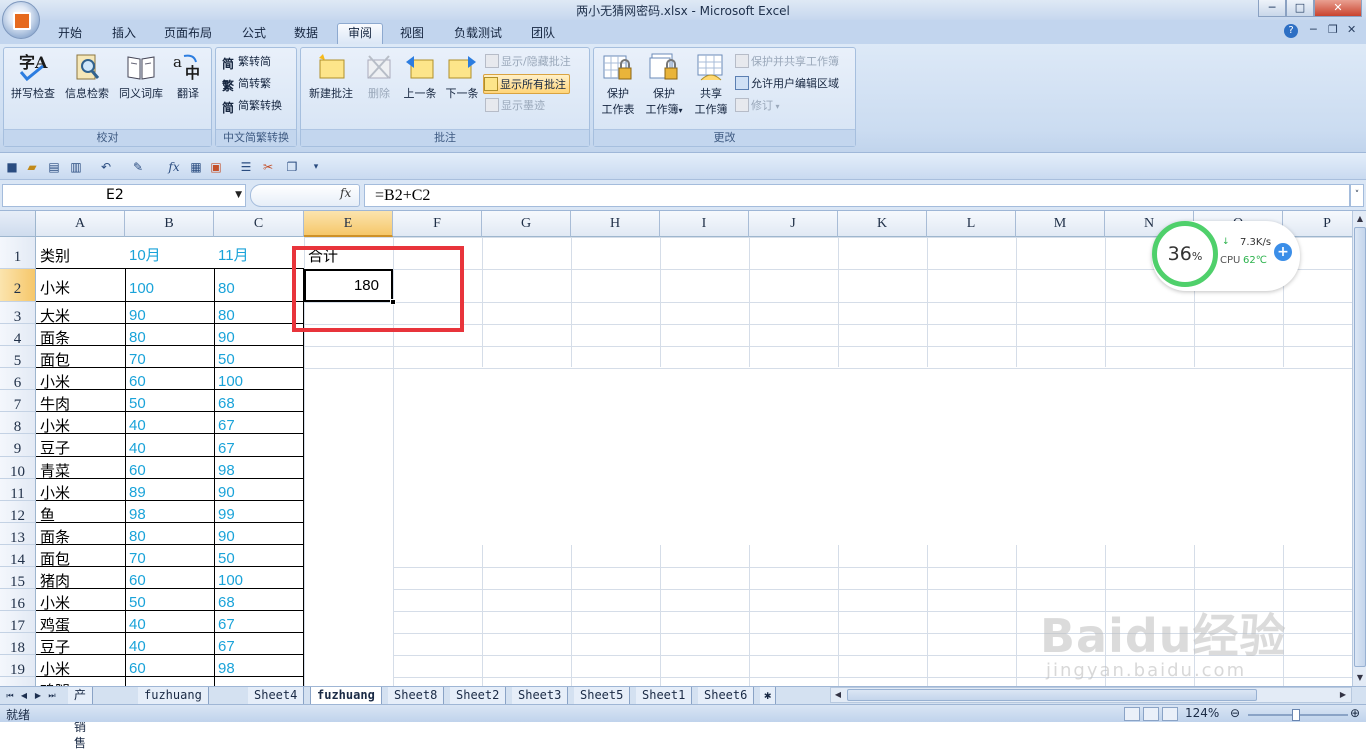  Describe the element at coordinates (80, 622) in the screenshot. I see `cell-a17: 鸡蛋` at that location.